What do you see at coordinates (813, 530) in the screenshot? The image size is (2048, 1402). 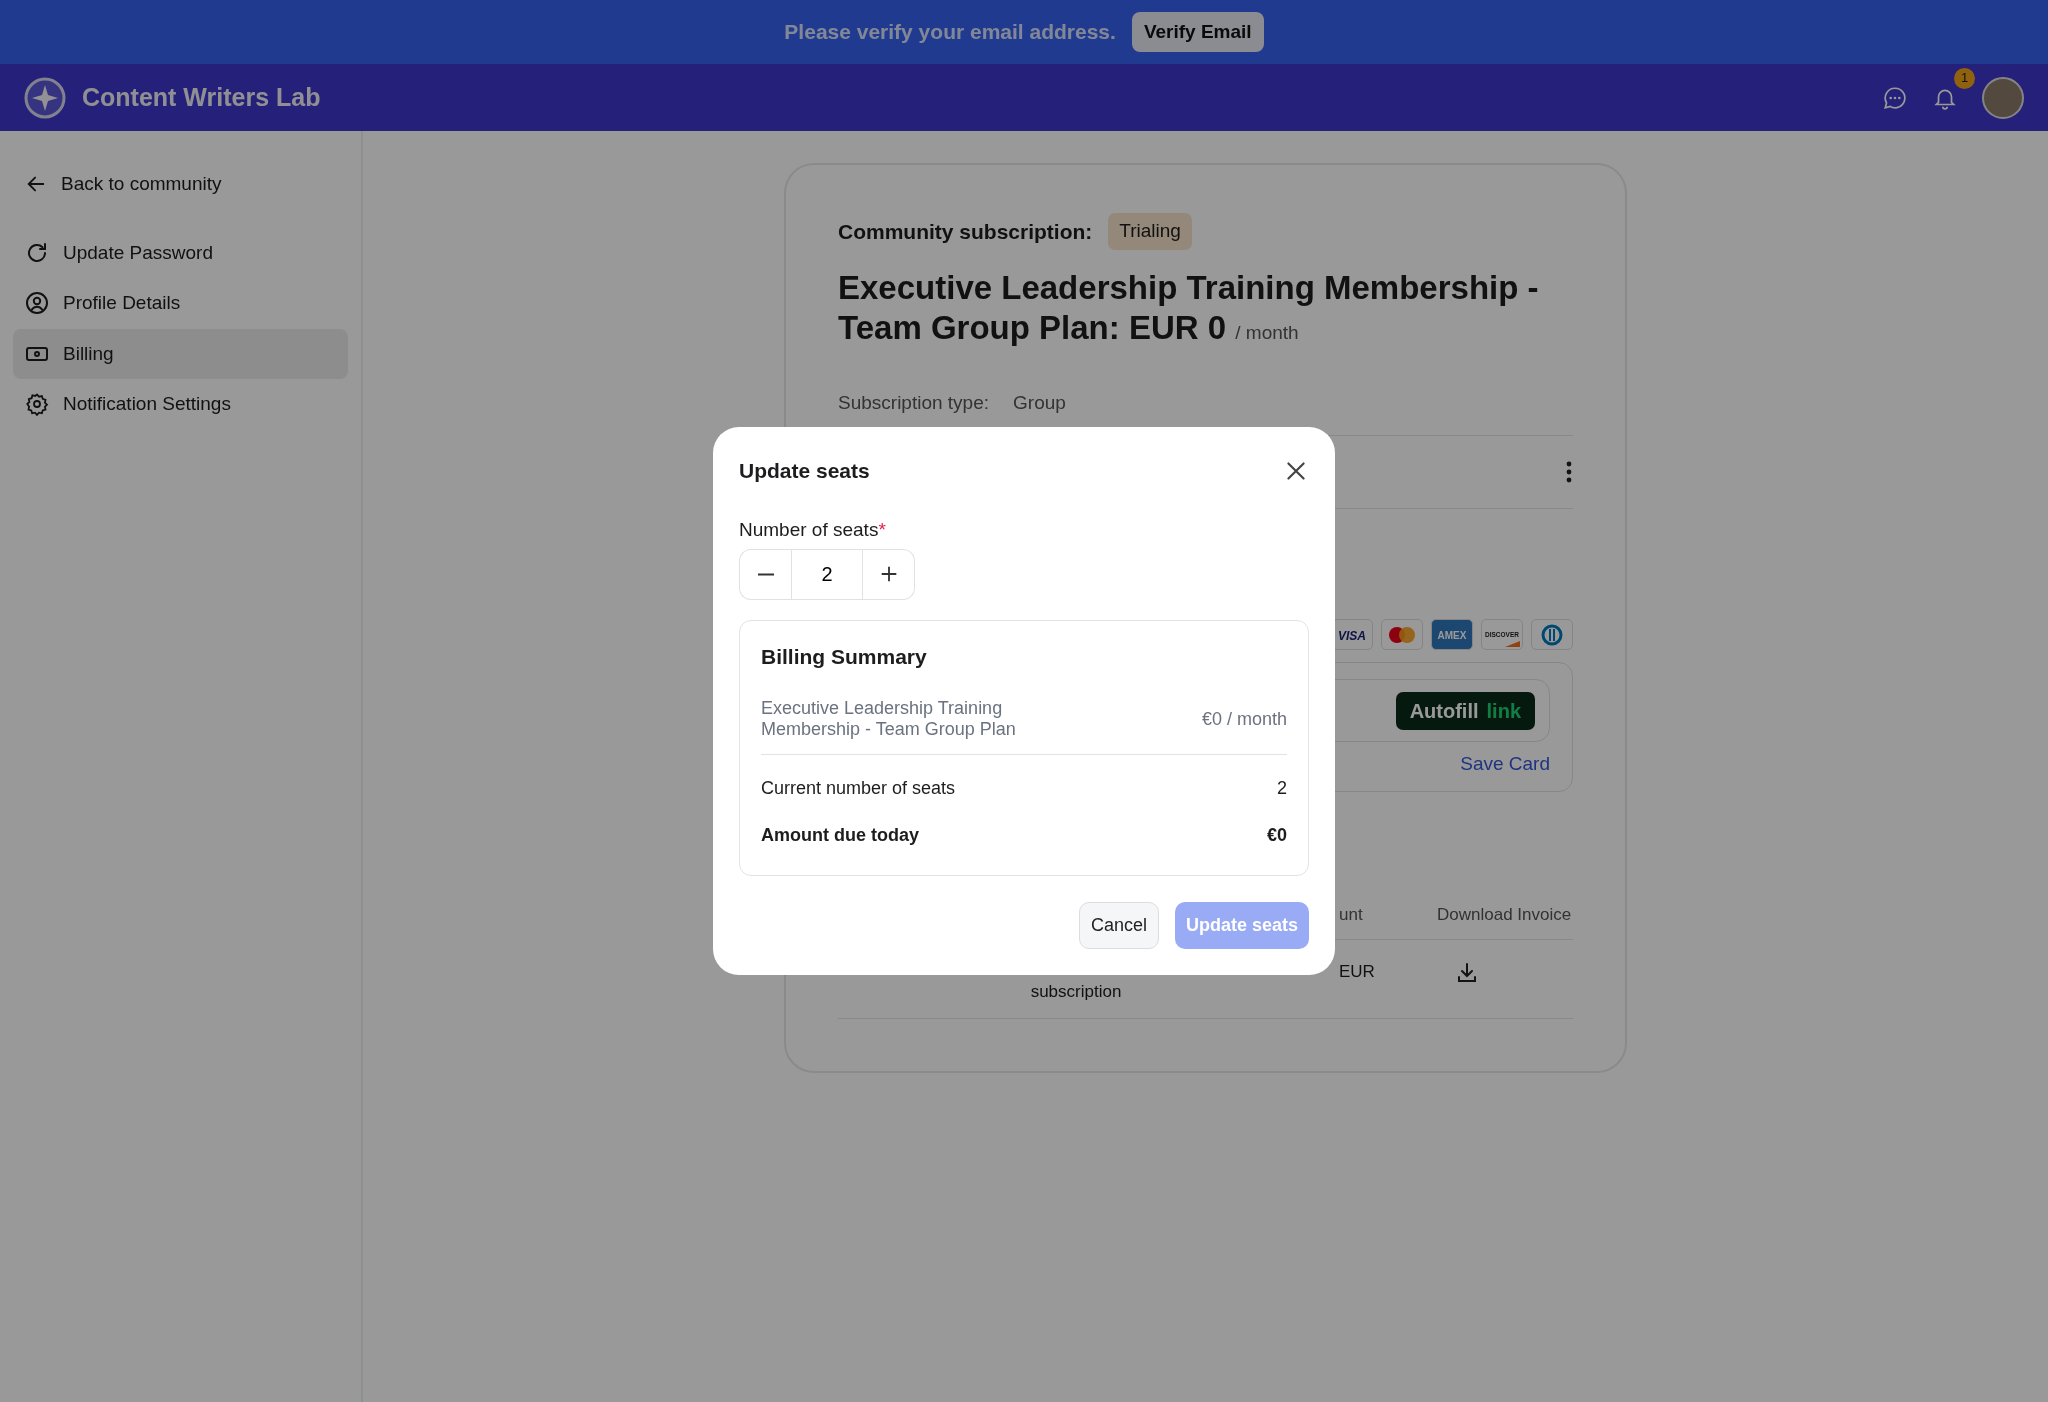 I see `seats-label: Number of seats*` at bounding box center [813, 530].